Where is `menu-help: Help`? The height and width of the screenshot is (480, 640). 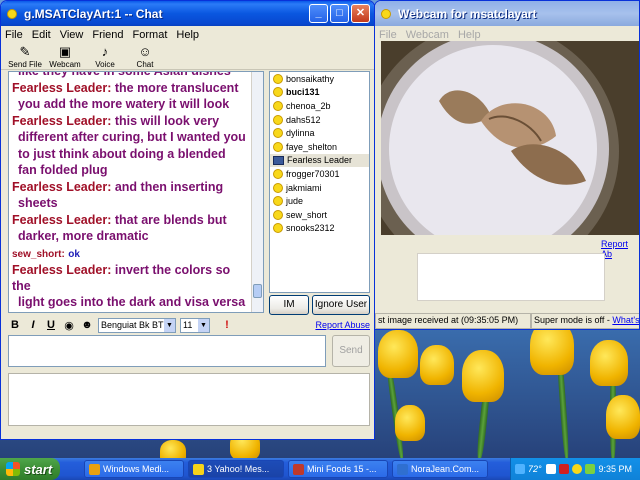
menu-help: Help is located at coordinates (187, 35).